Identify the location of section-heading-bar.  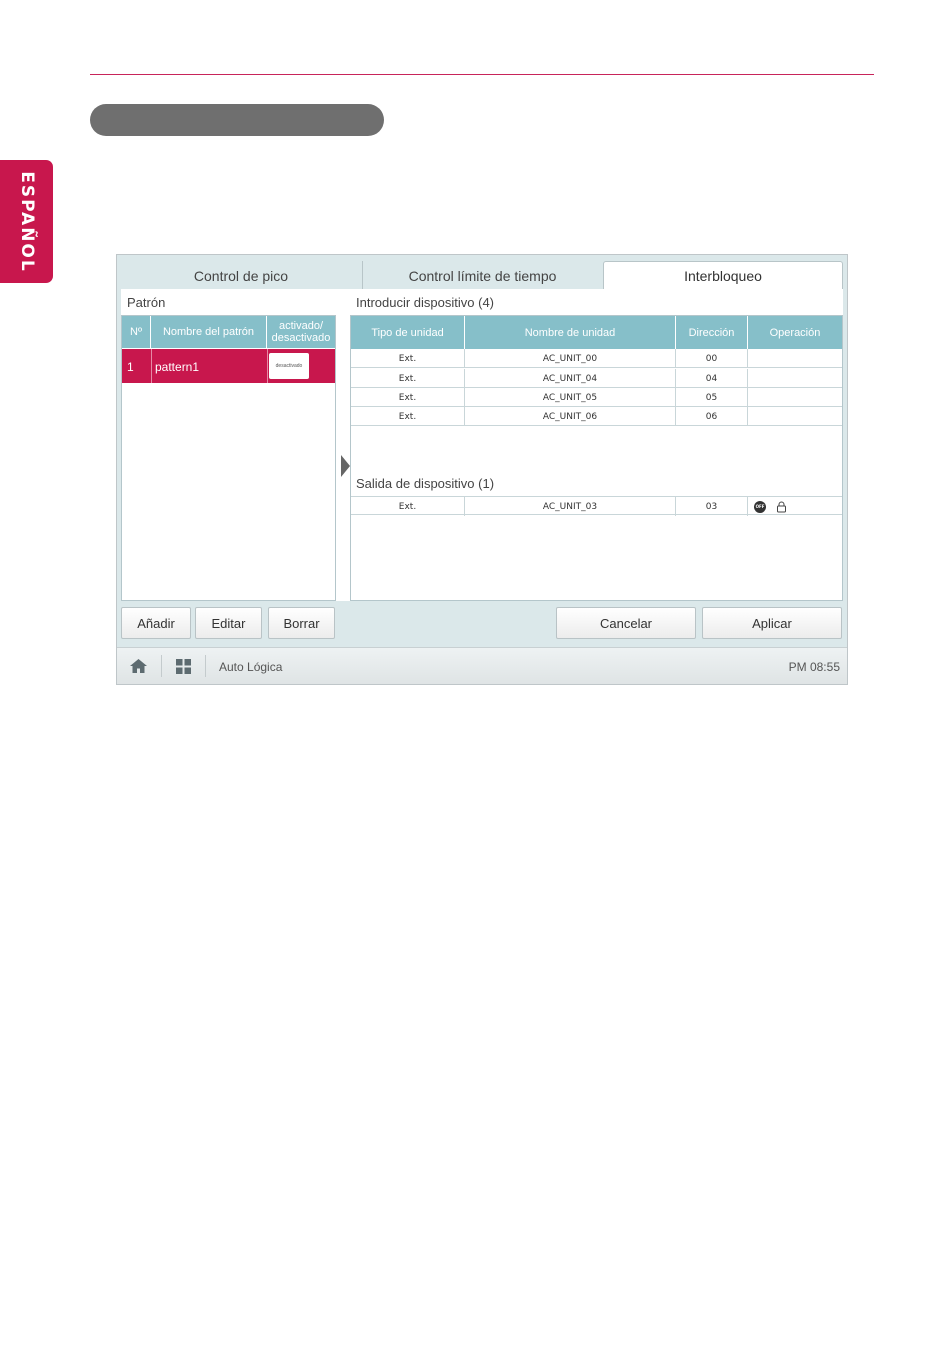
(237, 120).